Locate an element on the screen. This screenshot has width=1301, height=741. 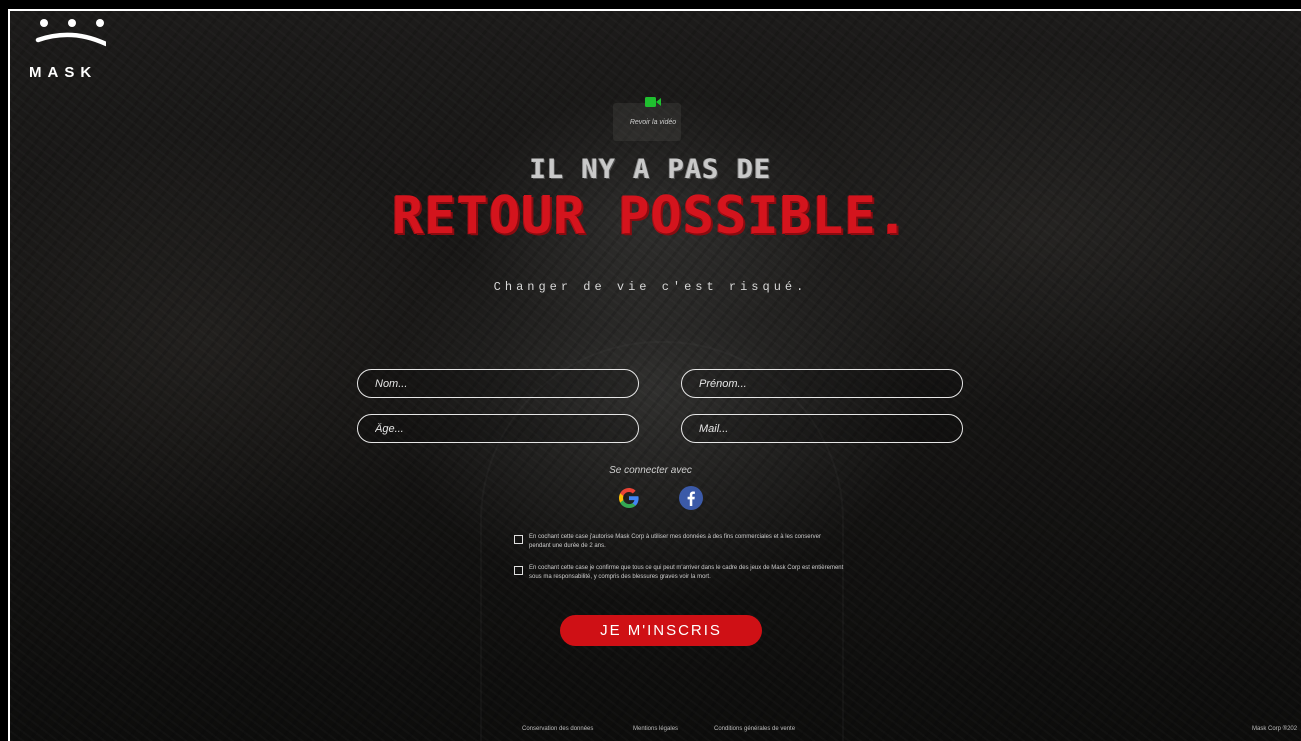
footer-link-data: Conservation des données is located at coordinates (557, 729).